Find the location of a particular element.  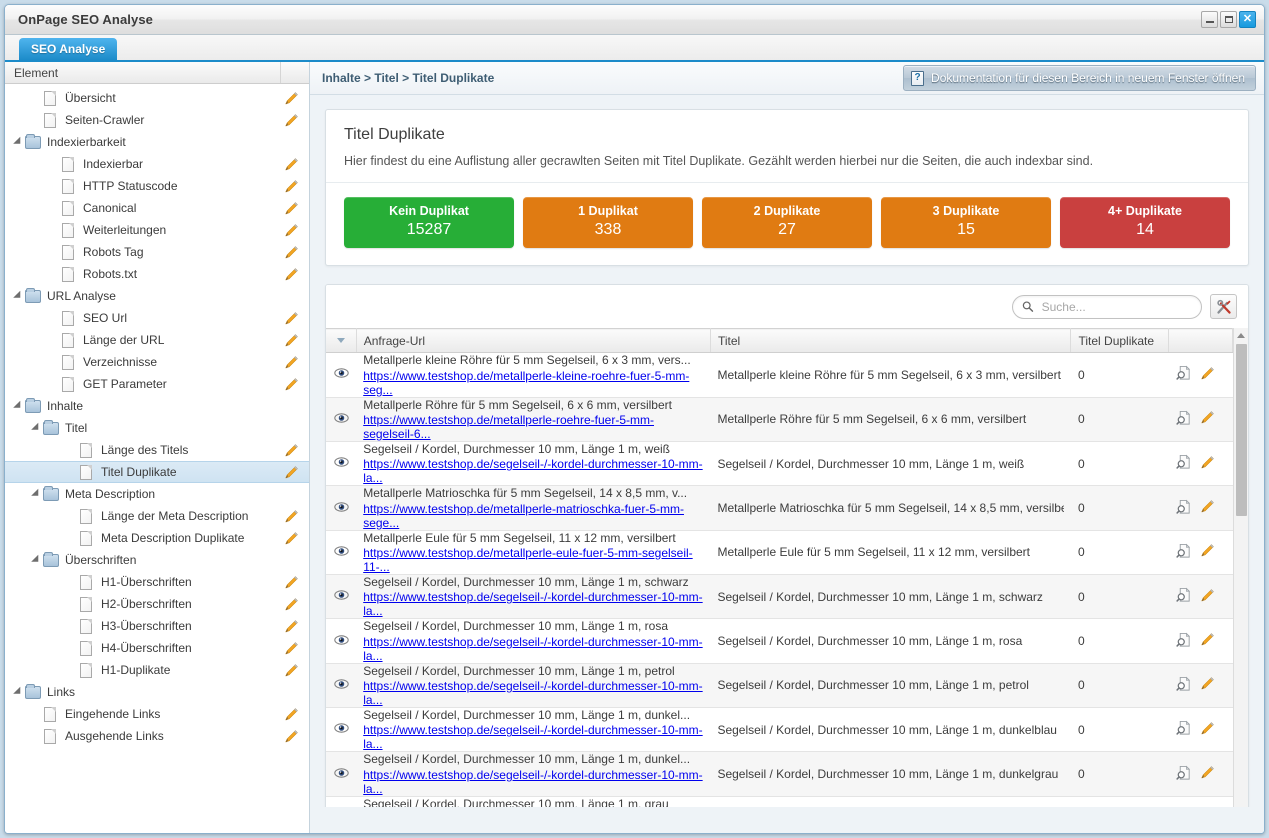

grid-vertical-scrollbar is located at coordinates (1240, 567).